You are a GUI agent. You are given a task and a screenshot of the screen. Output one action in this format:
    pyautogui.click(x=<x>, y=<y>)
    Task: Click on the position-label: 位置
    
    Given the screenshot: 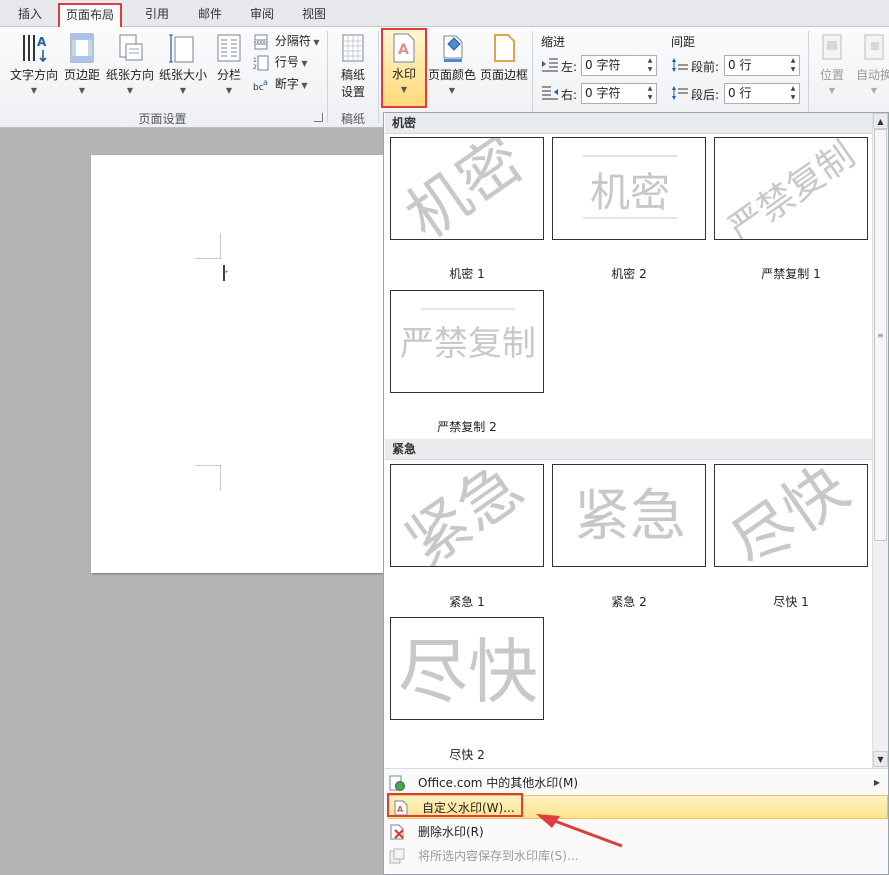 What is the action you would take?
    pyautogui.click(x=831, y=75)
    